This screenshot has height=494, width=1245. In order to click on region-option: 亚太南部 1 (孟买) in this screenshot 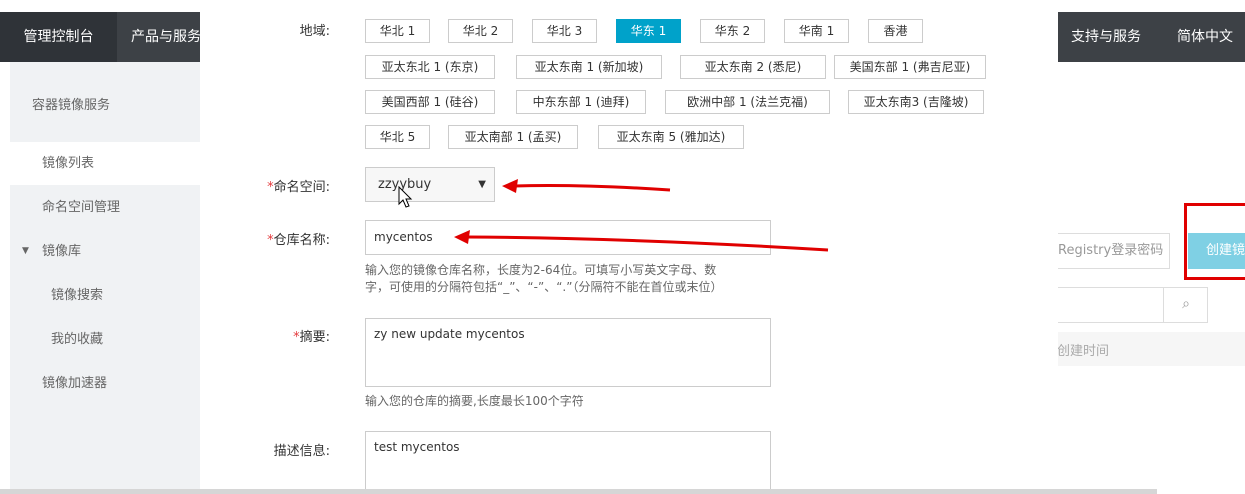, I will do `click(513, 137)`.